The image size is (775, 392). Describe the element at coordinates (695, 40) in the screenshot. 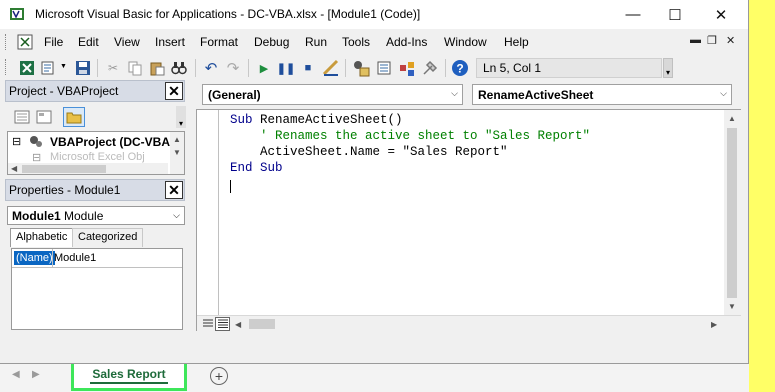

I see `mdi-minimize-button: ▬` at that location.